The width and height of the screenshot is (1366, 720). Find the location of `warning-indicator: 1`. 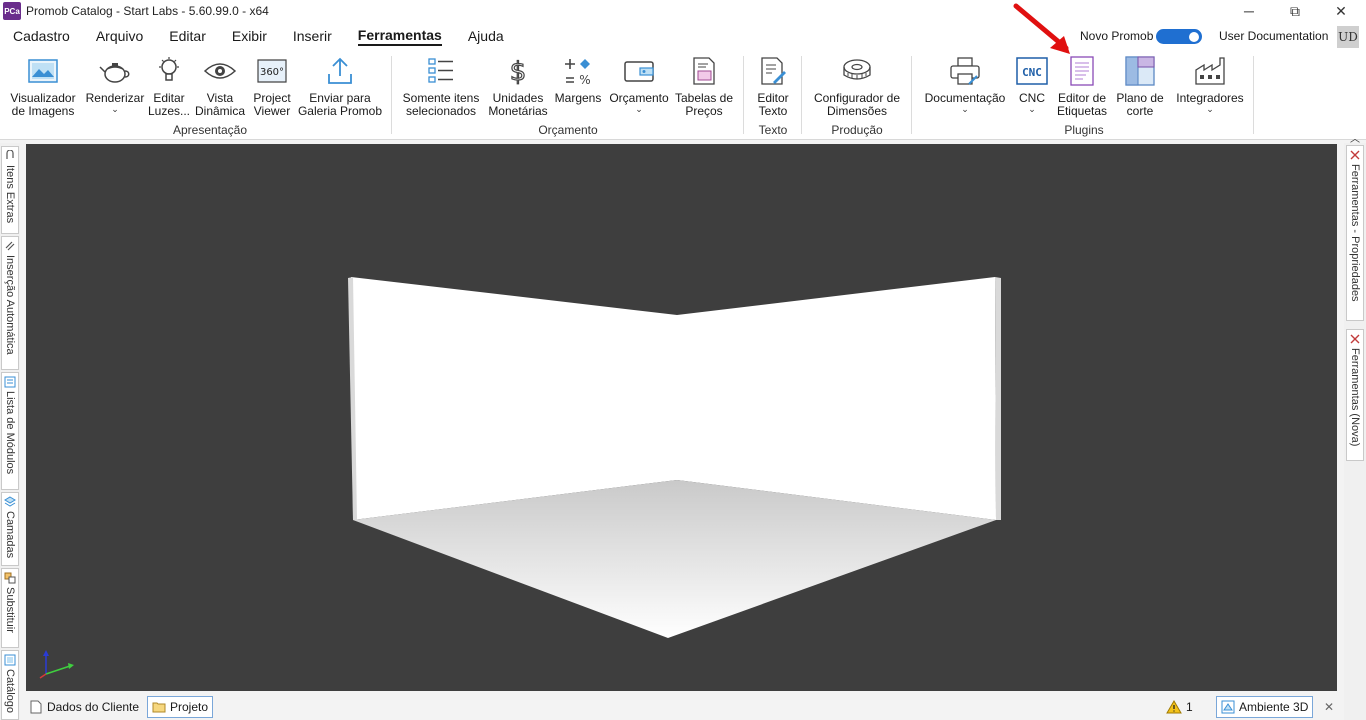

warning-indicator: 1 is located at coordinates (1179, 707).